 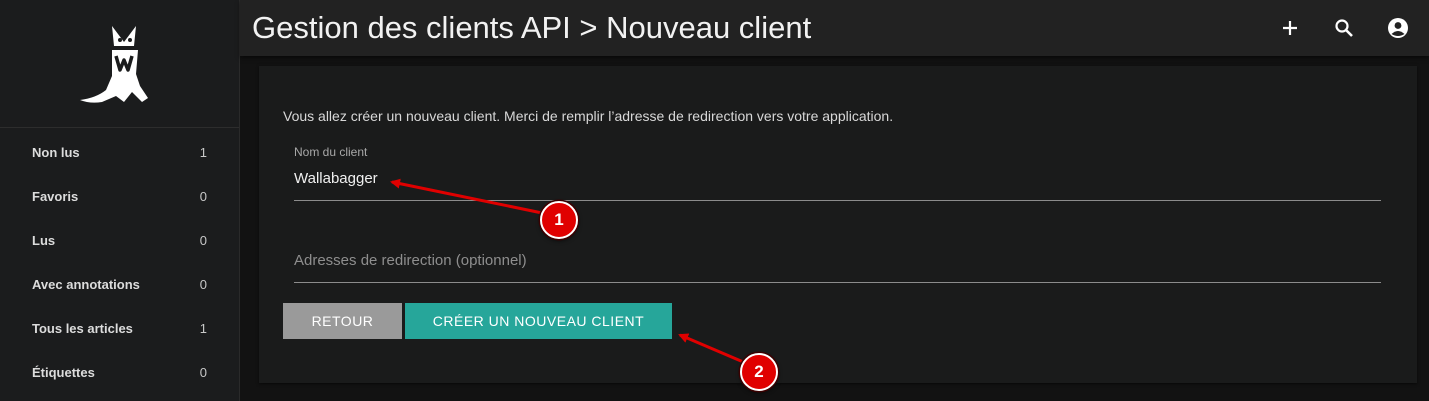 I want to click on header-actions, so click(x=1344, y=28).